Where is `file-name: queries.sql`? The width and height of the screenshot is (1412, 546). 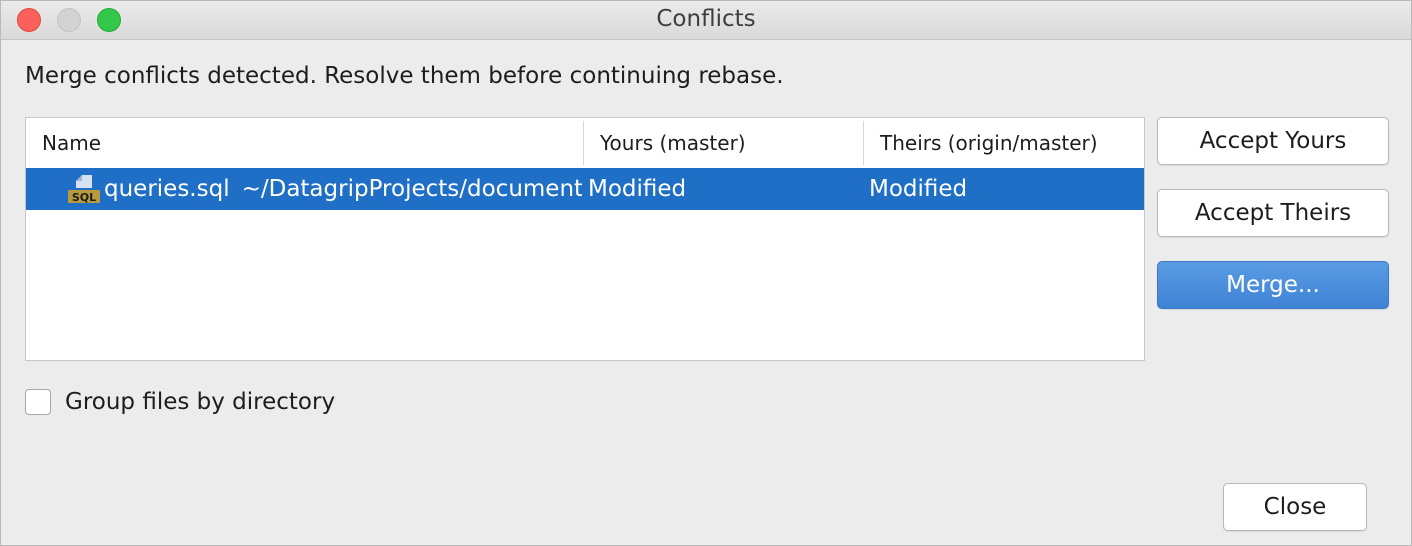 file-name: queries.sql is located at coordinates (167, 189).